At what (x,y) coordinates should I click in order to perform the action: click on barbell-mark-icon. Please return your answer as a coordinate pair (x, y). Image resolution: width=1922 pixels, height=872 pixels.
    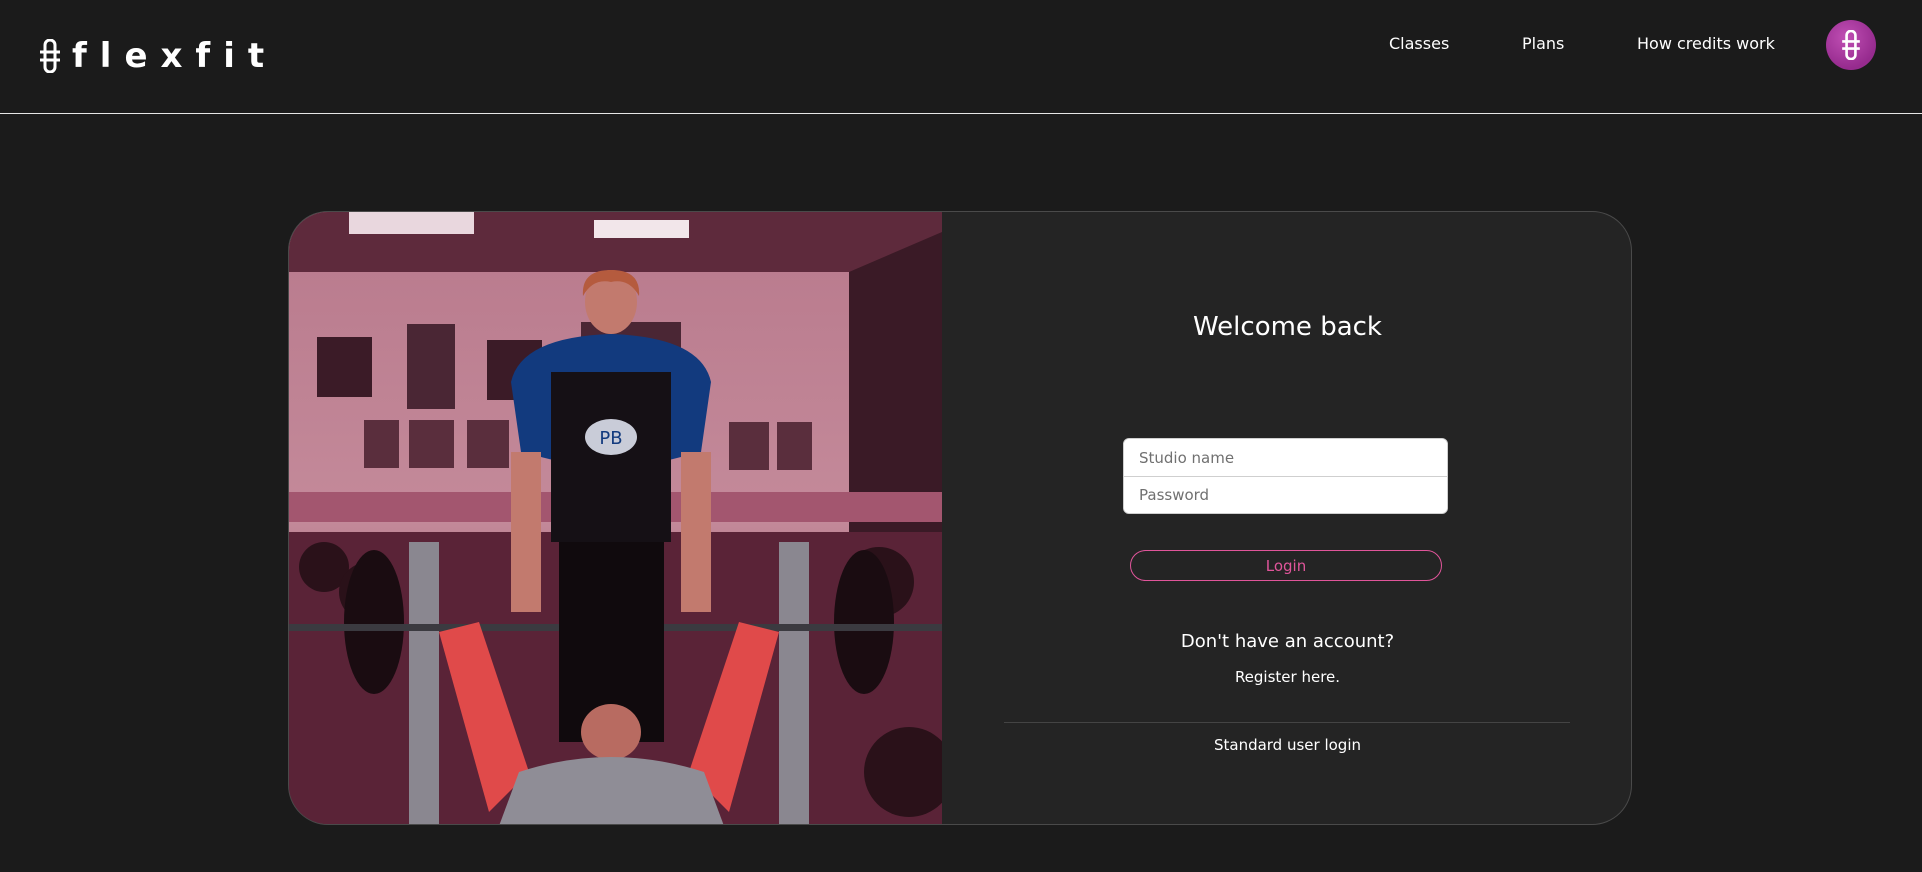
    Looking at the image, I should click on (1851, 45).